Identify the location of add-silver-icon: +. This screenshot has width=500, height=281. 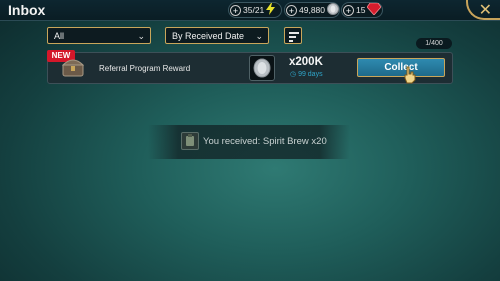
(291, 10).